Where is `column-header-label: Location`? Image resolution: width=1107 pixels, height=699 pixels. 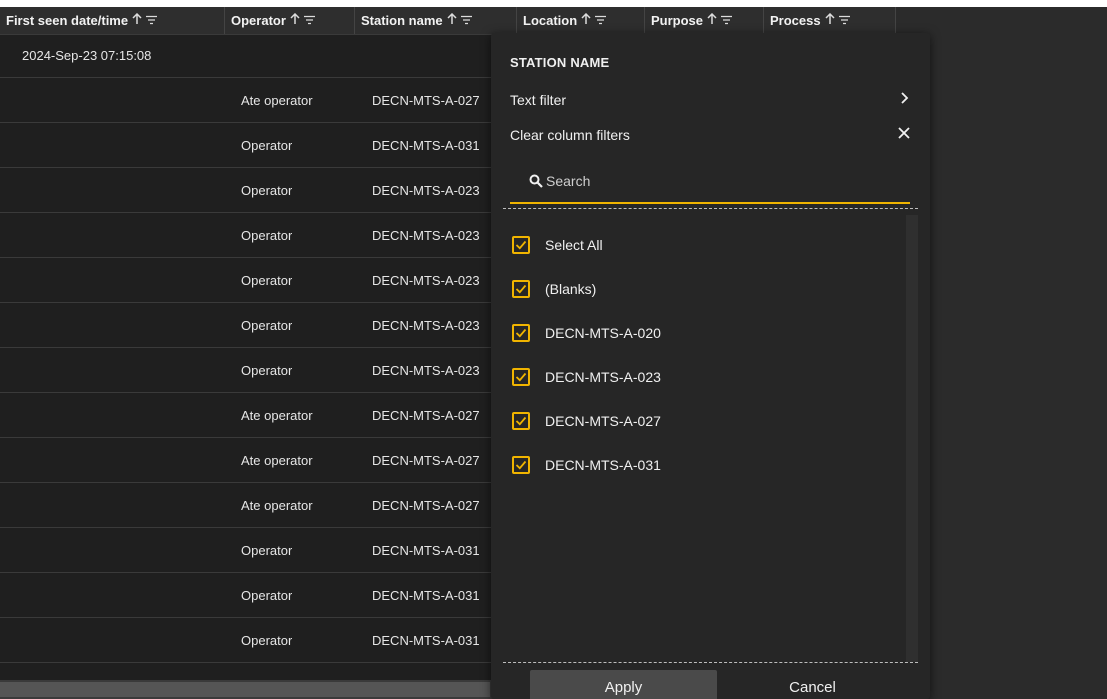 column-header-label: Location is located at coordinates (550, 20).